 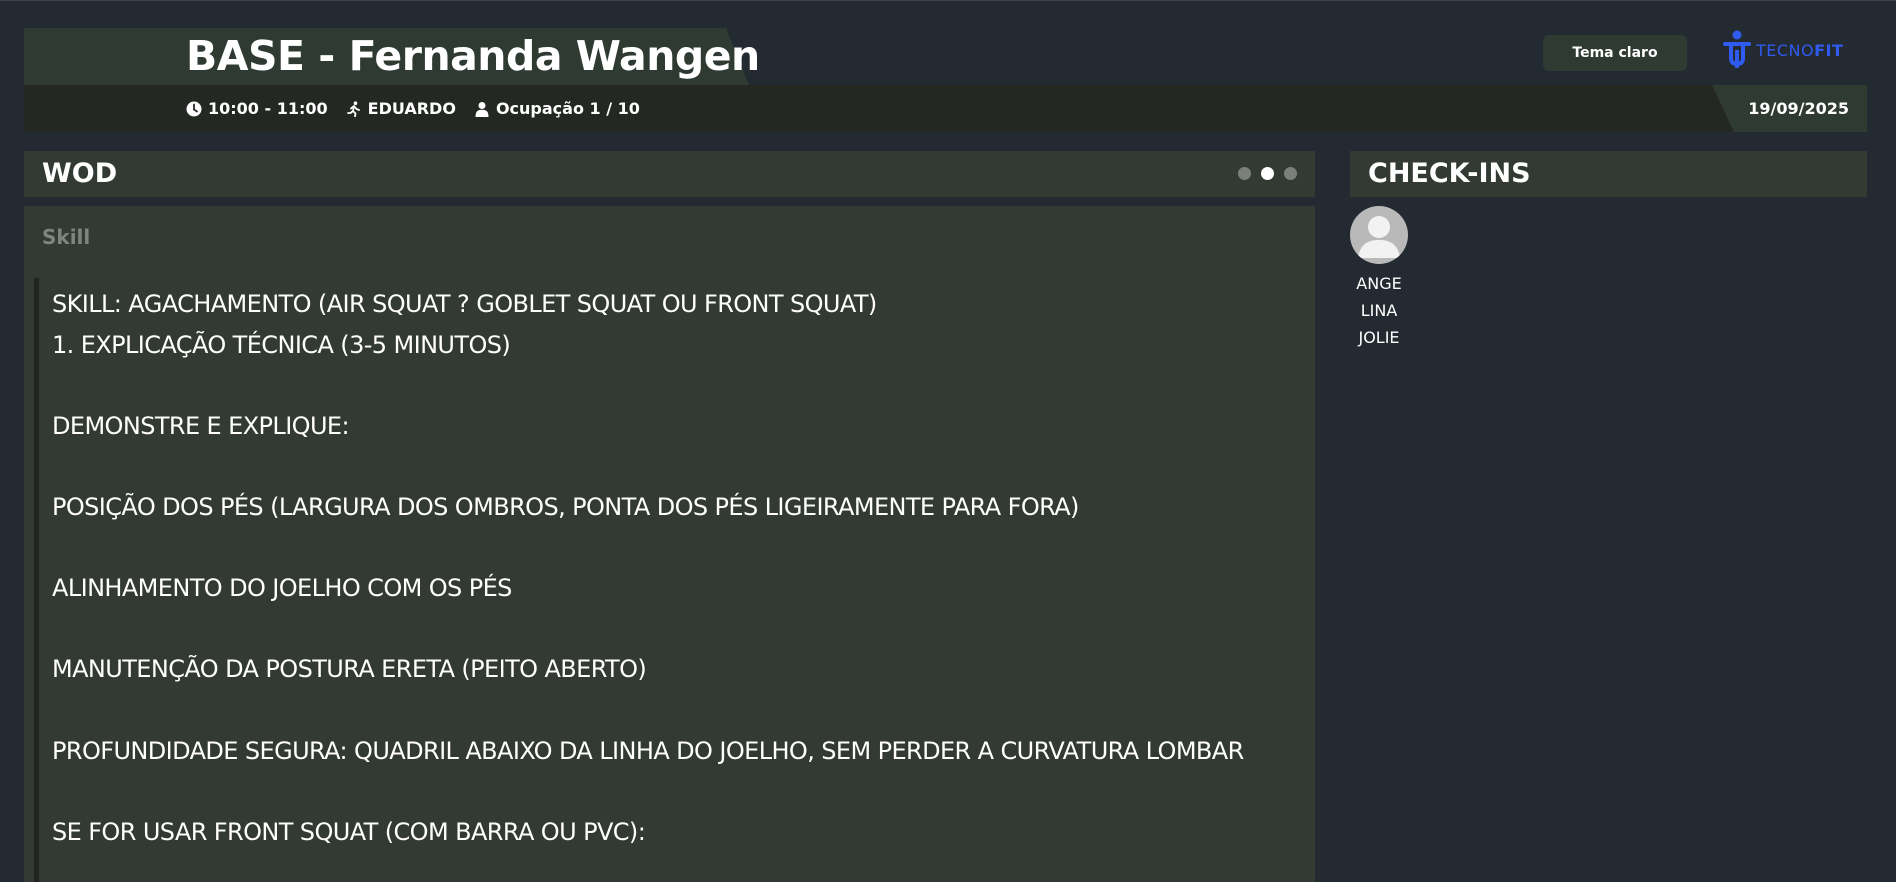 I want to click on wod-title: WOD, so click(x=80, y=173).